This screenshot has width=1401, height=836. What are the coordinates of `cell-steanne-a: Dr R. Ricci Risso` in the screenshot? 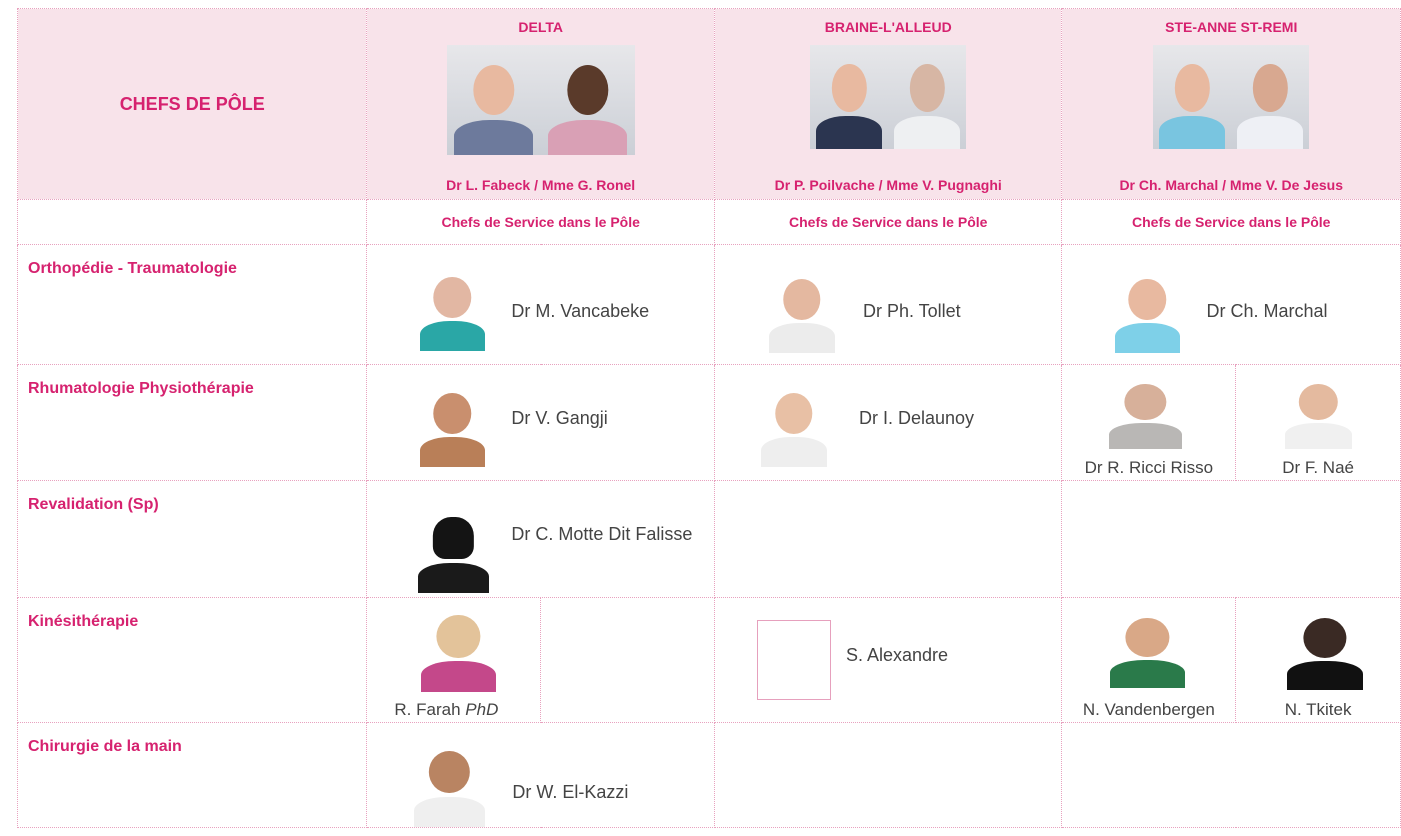 It's located at (1149, 422).